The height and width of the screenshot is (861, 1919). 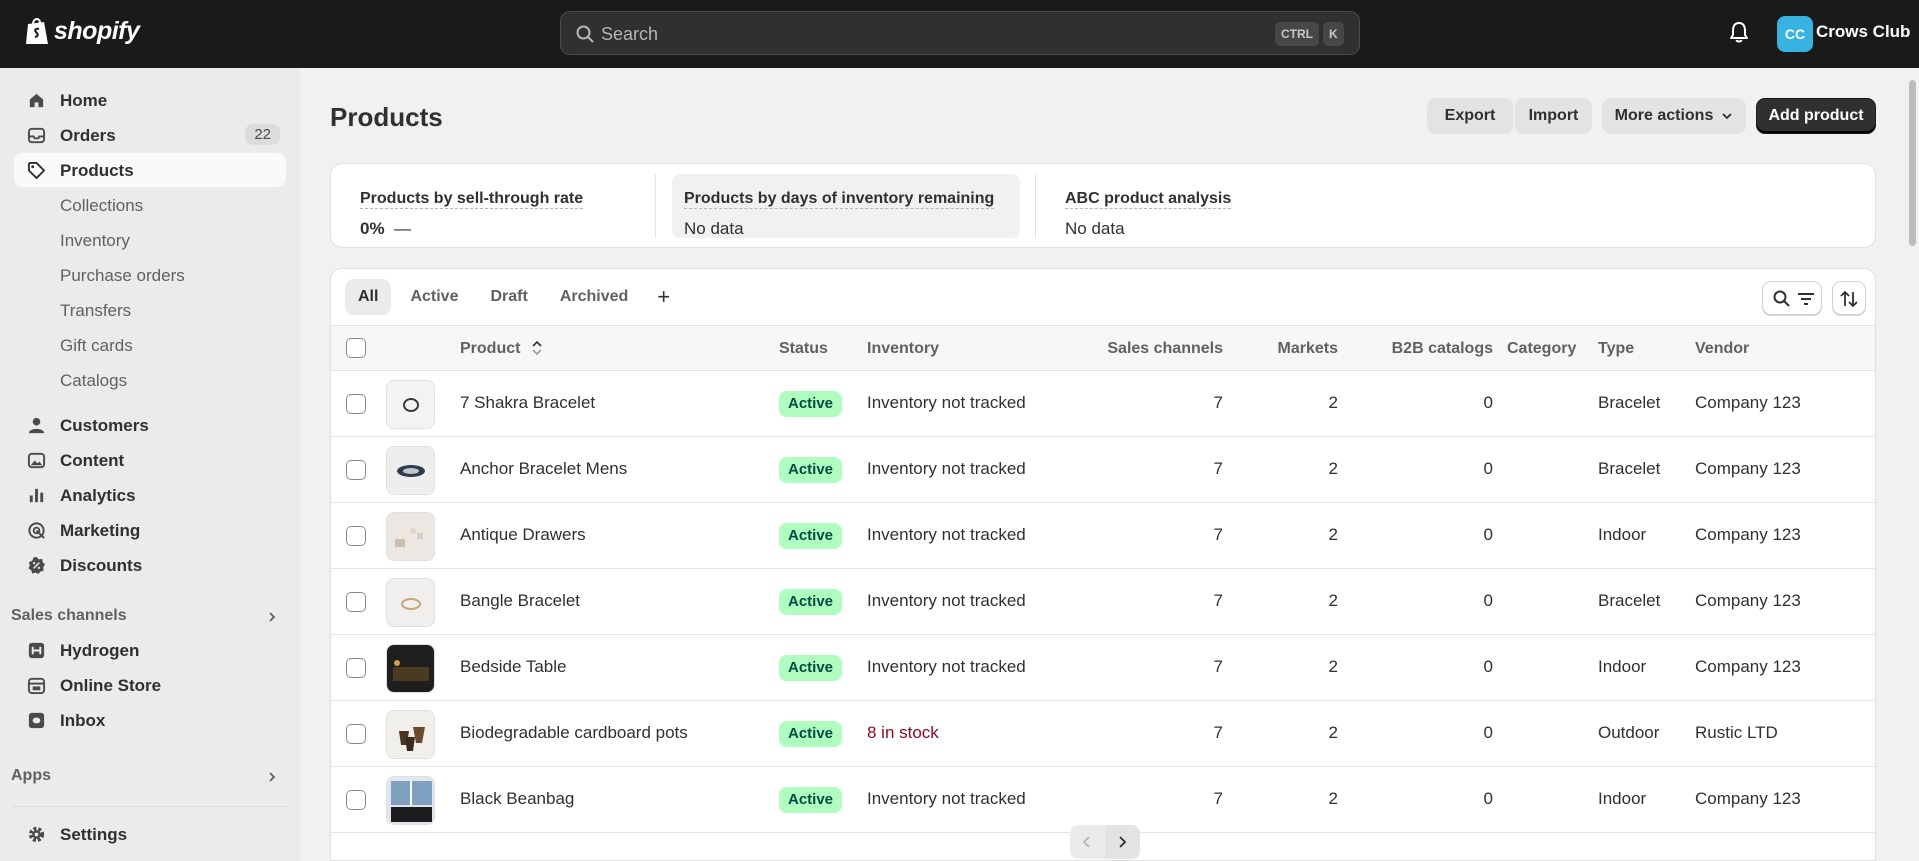 I want to click on scrollbar-thumb, so click(x=1912, y=163).